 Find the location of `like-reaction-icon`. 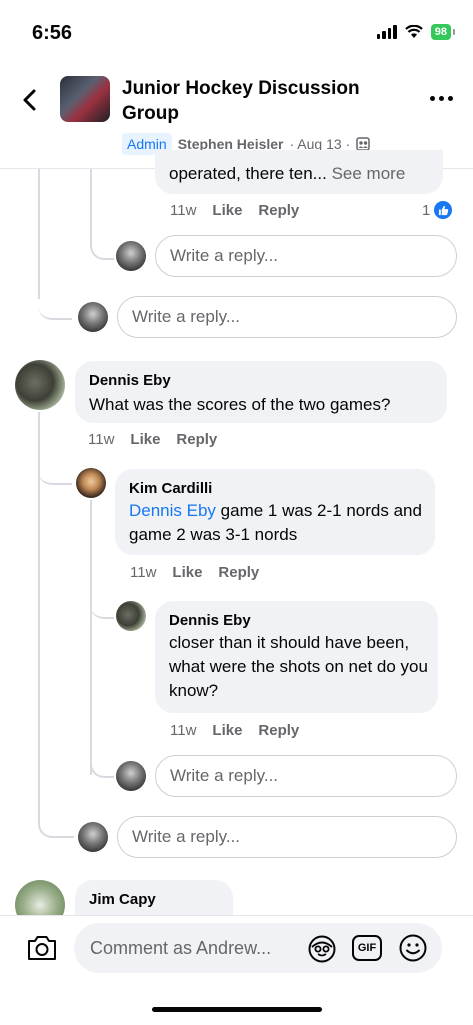

like-reaction-icon is located at coordinates (443, 210).